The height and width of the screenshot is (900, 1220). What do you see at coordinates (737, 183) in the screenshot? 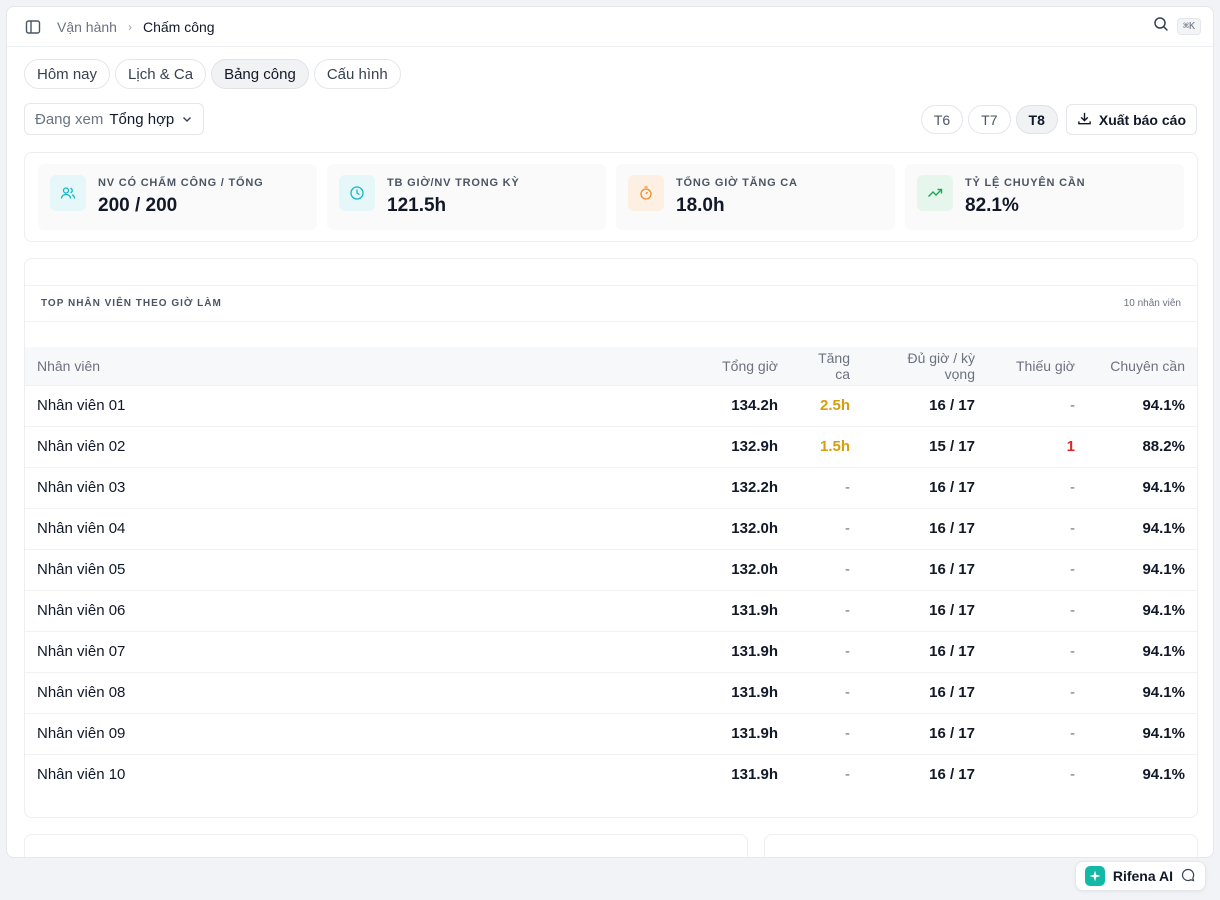
I see `kpi-label: TỔNG GIỜ TĂNG CA` at bounding box center [737, 183].